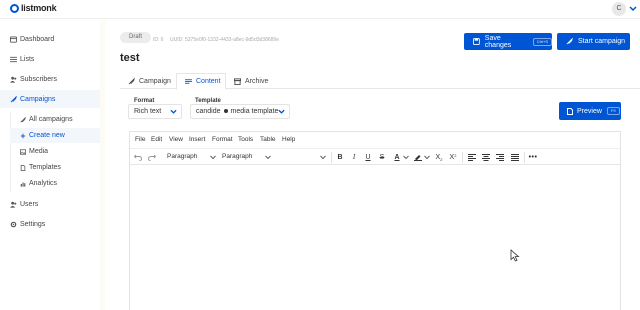 Image resolution: width=640 pixels, height=310 pixels. I want to click on align-center-icon, so click(486, 157).